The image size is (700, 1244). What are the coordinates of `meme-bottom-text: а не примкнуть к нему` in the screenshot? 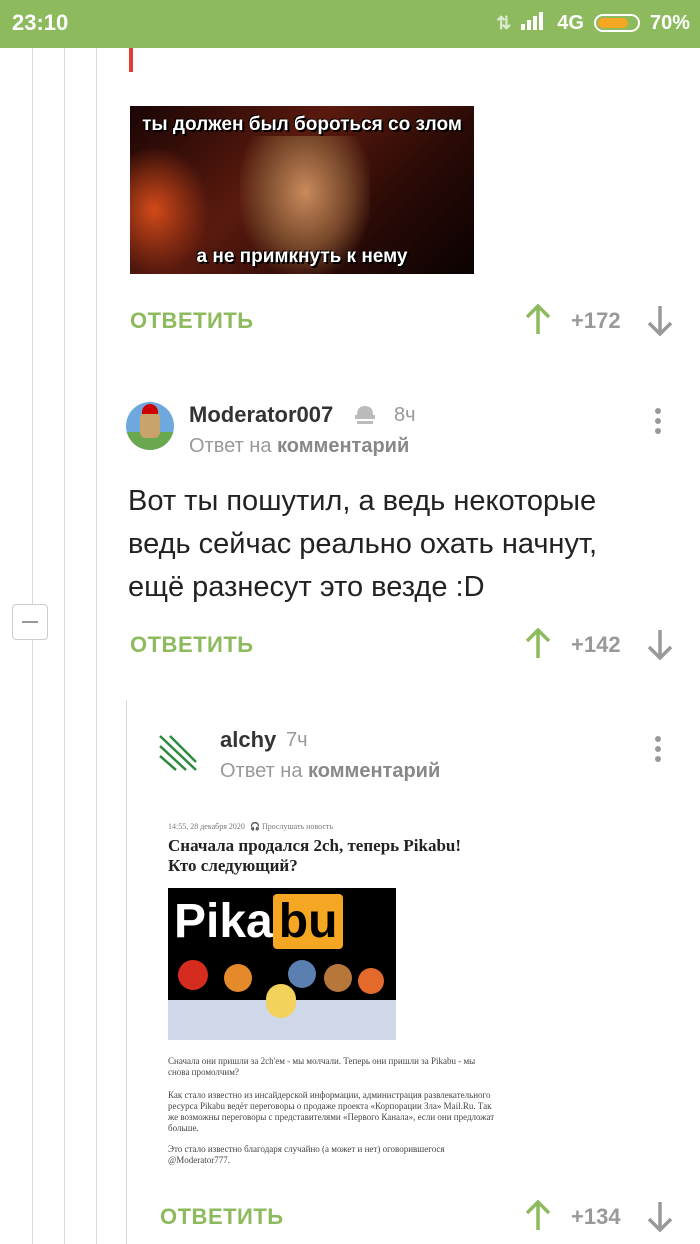 It's located at (302, 256).